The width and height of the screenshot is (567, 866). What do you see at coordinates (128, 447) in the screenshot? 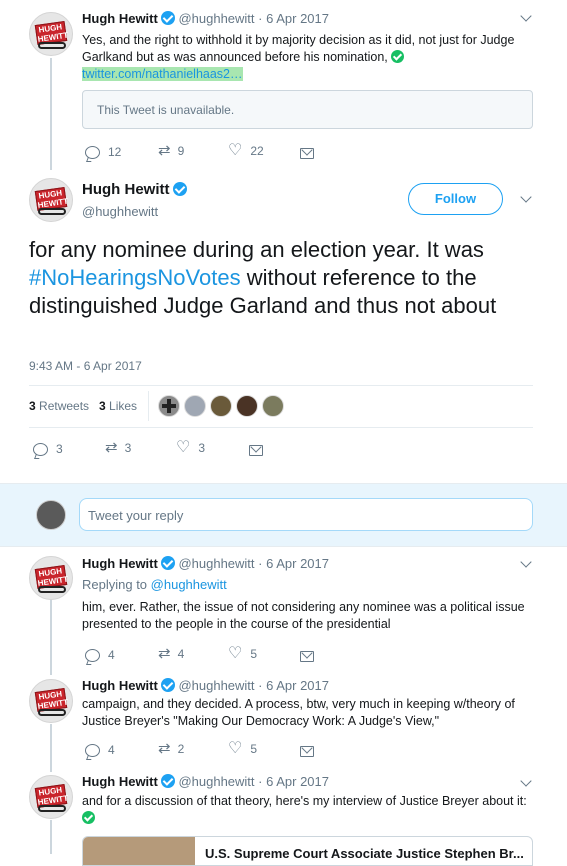
I see `retweet-count: 3` at bounding box center [128, 447].